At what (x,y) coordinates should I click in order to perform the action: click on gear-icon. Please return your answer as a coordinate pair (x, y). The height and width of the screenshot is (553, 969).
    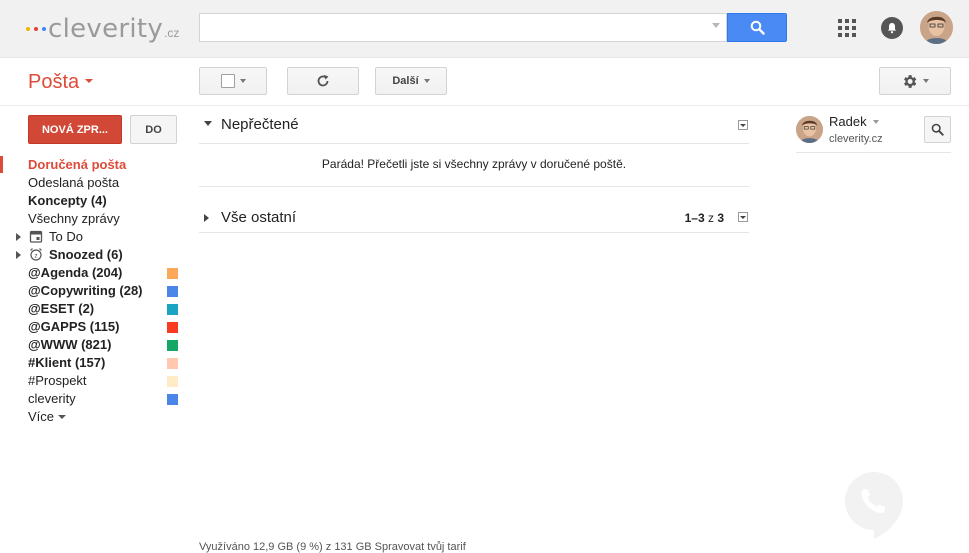
    Looking at the image, I should click on (910, 81).